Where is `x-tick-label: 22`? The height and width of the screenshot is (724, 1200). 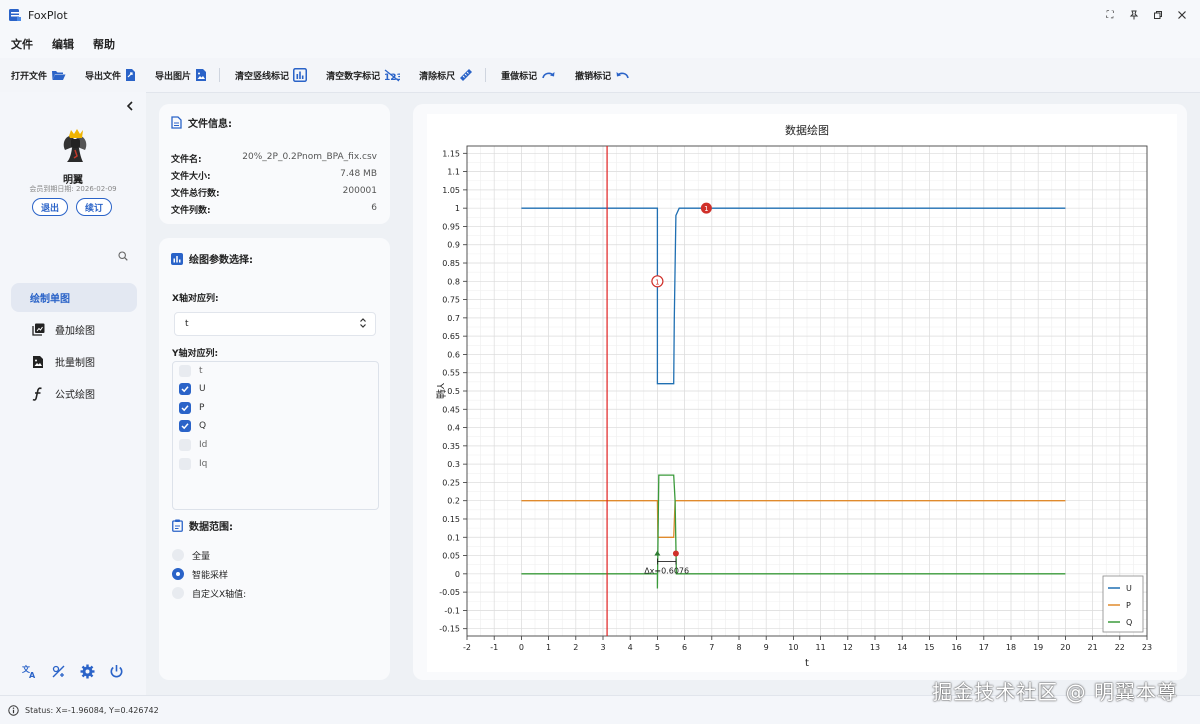 x-tick-label: 22 is located at coordinates (1120, 647).